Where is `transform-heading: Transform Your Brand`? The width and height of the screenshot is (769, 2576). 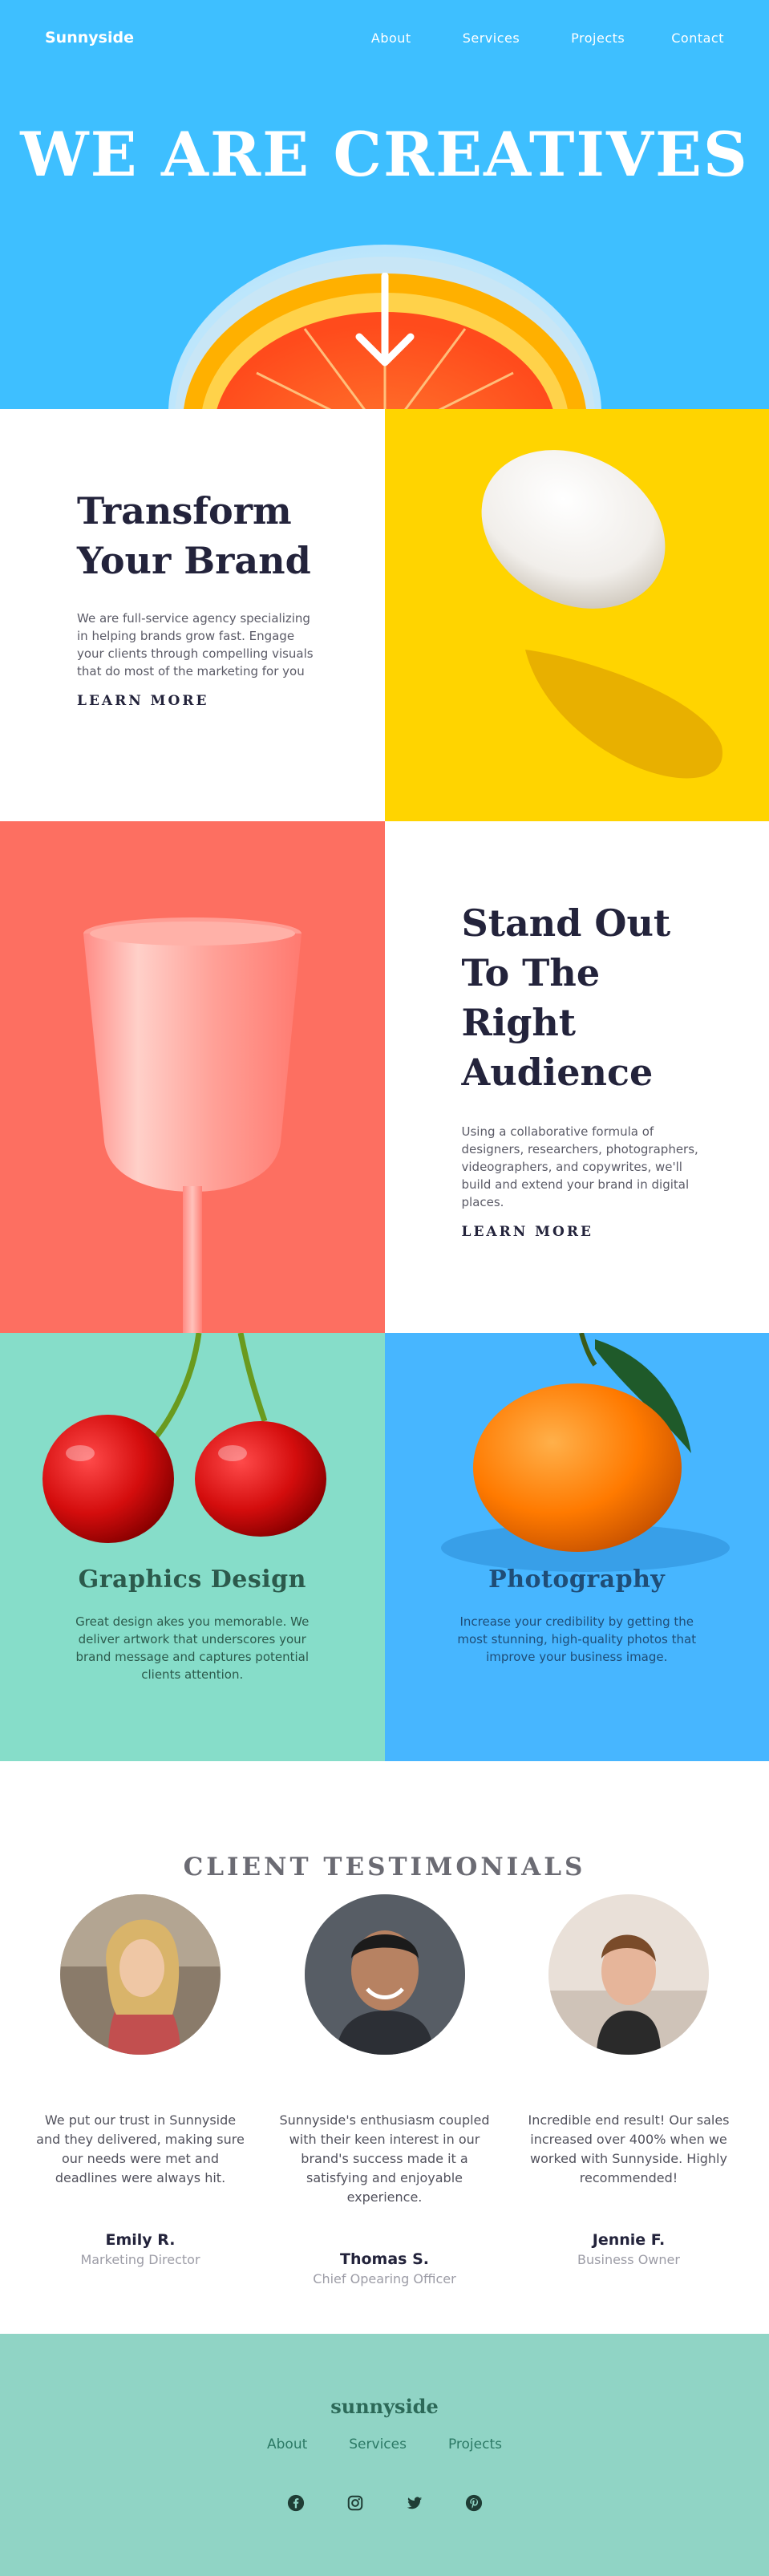 transform-heading: Transform Your Brand is located at coordinates (213, 535).